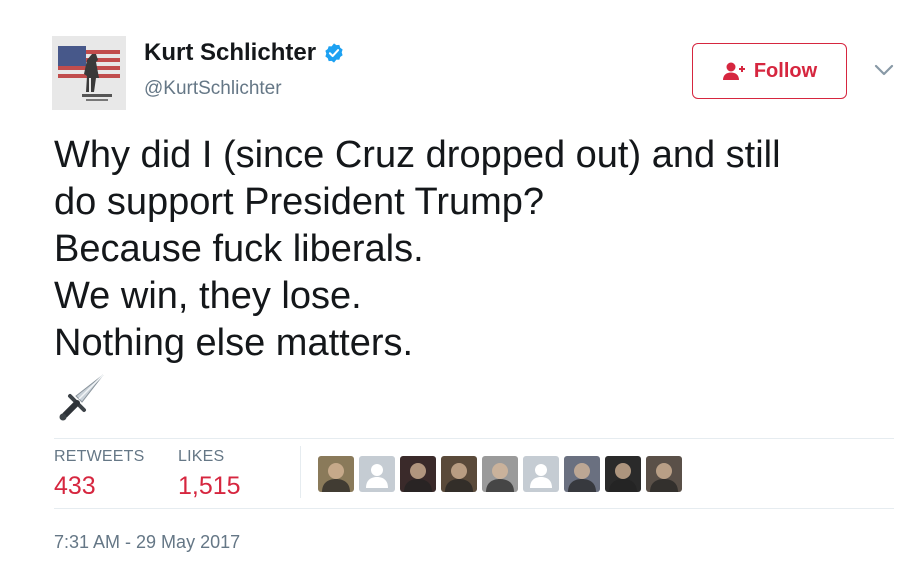 This screenshot has width=921, height=567. I want to click on chevron-down-icon, so click(884, 70).